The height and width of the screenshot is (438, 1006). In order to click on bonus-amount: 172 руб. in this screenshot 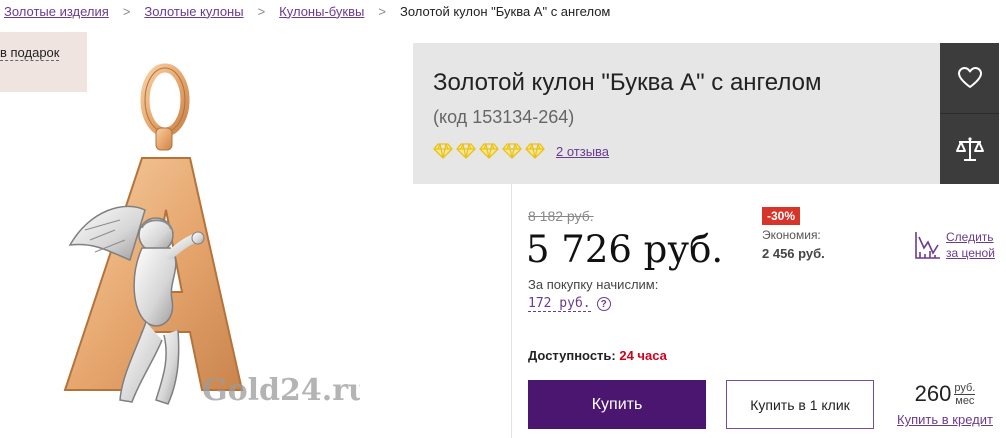, I will do `click(559, 304)`.